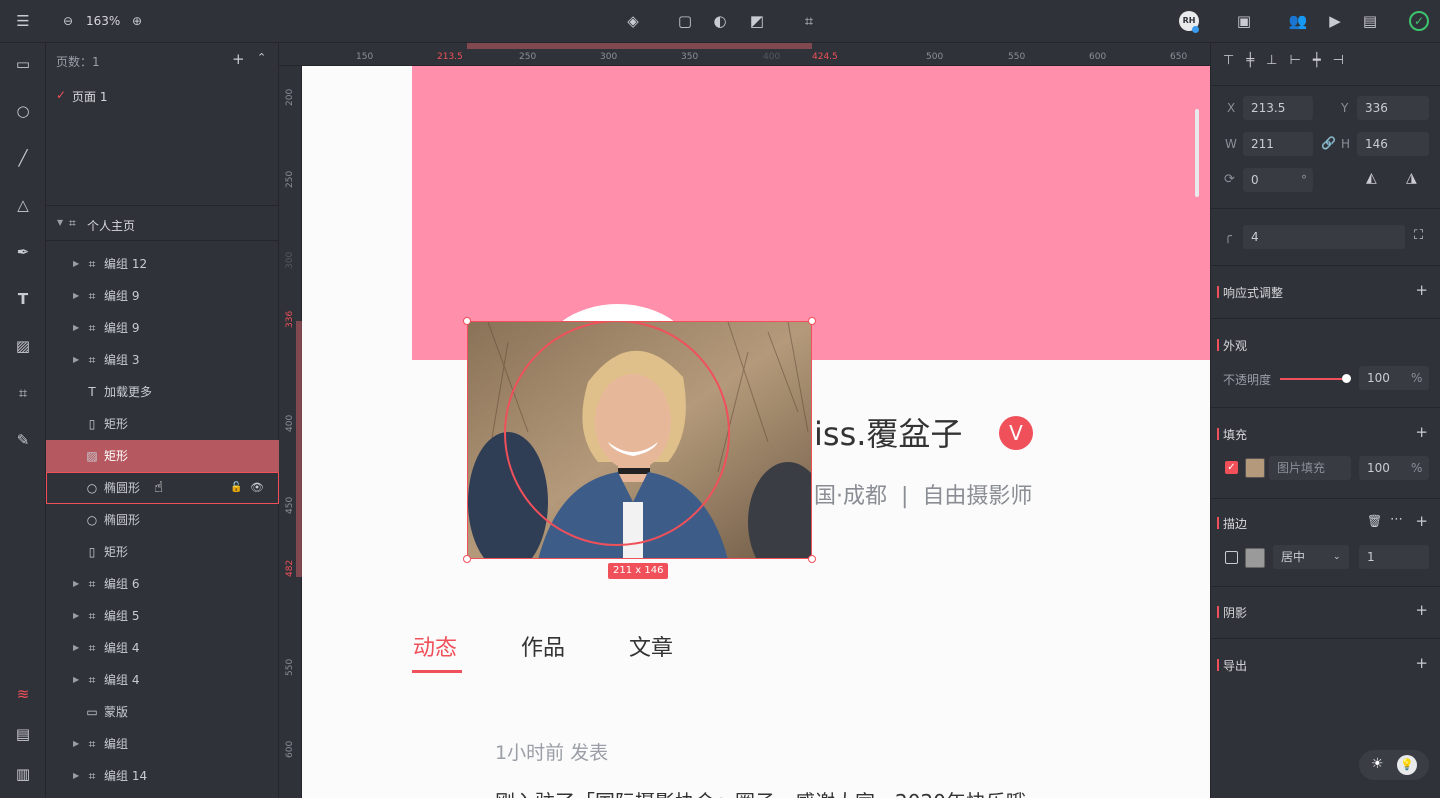 The height and width of the screenshot is (798, 1440). What do you see at coordinates (238, 59) in the screenshot?
I see `add-page-icon: +` at bounding box center [238, 59].